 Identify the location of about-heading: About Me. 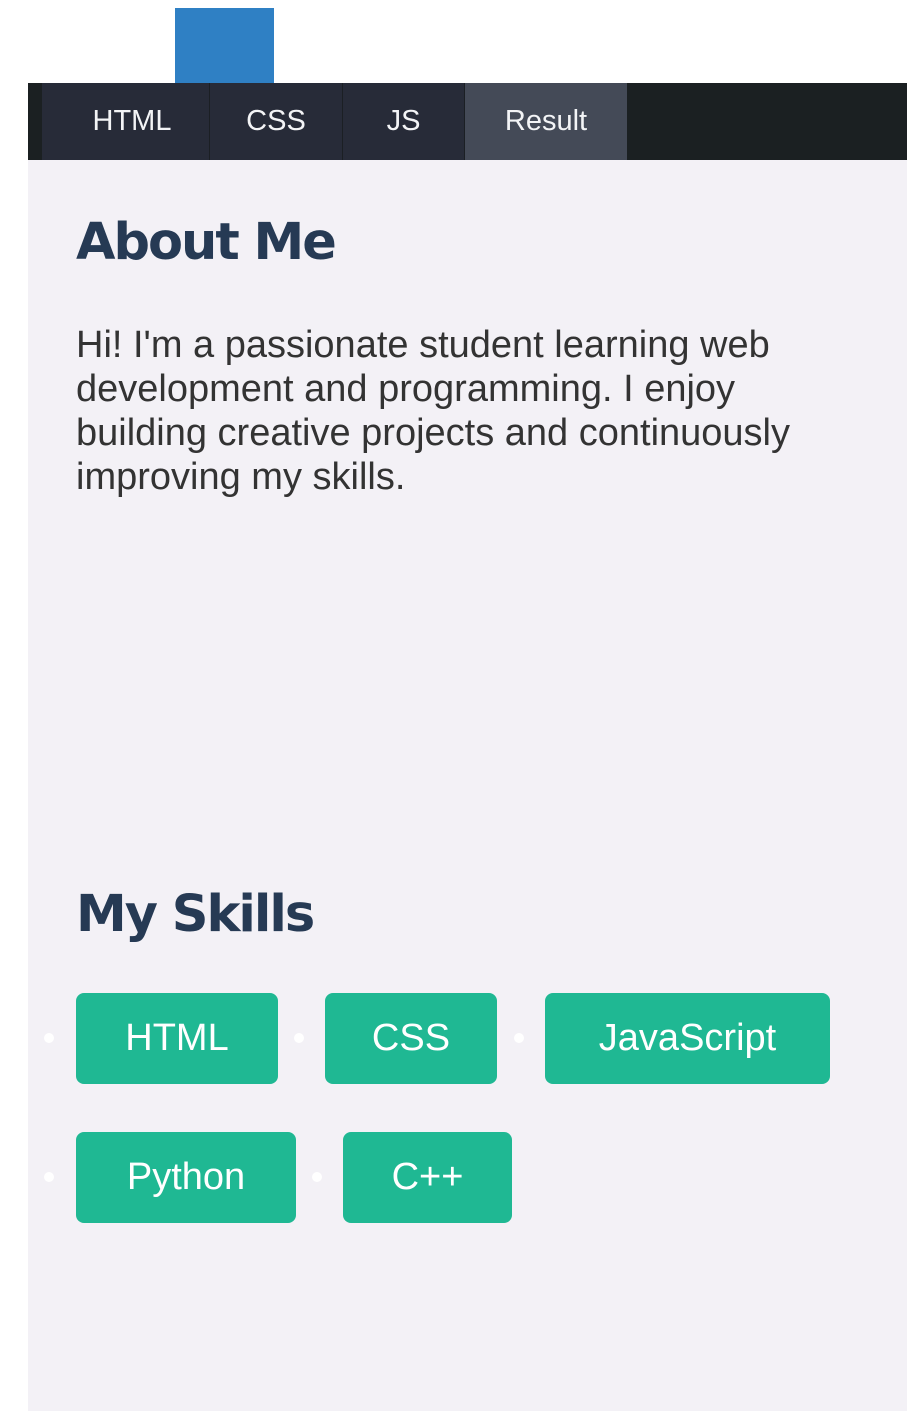
(206, 242).